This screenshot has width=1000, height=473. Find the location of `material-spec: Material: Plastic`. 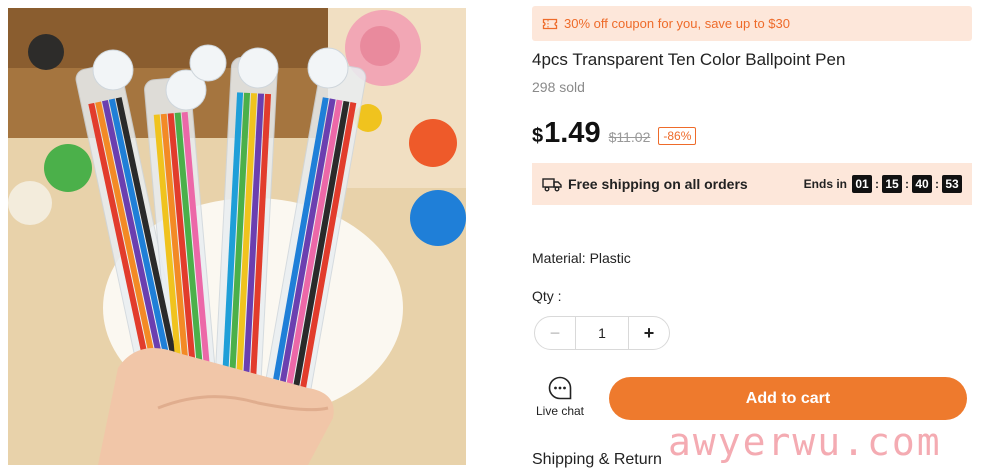

material-spec: Material: Plastic is located at coordinates (581, 258).